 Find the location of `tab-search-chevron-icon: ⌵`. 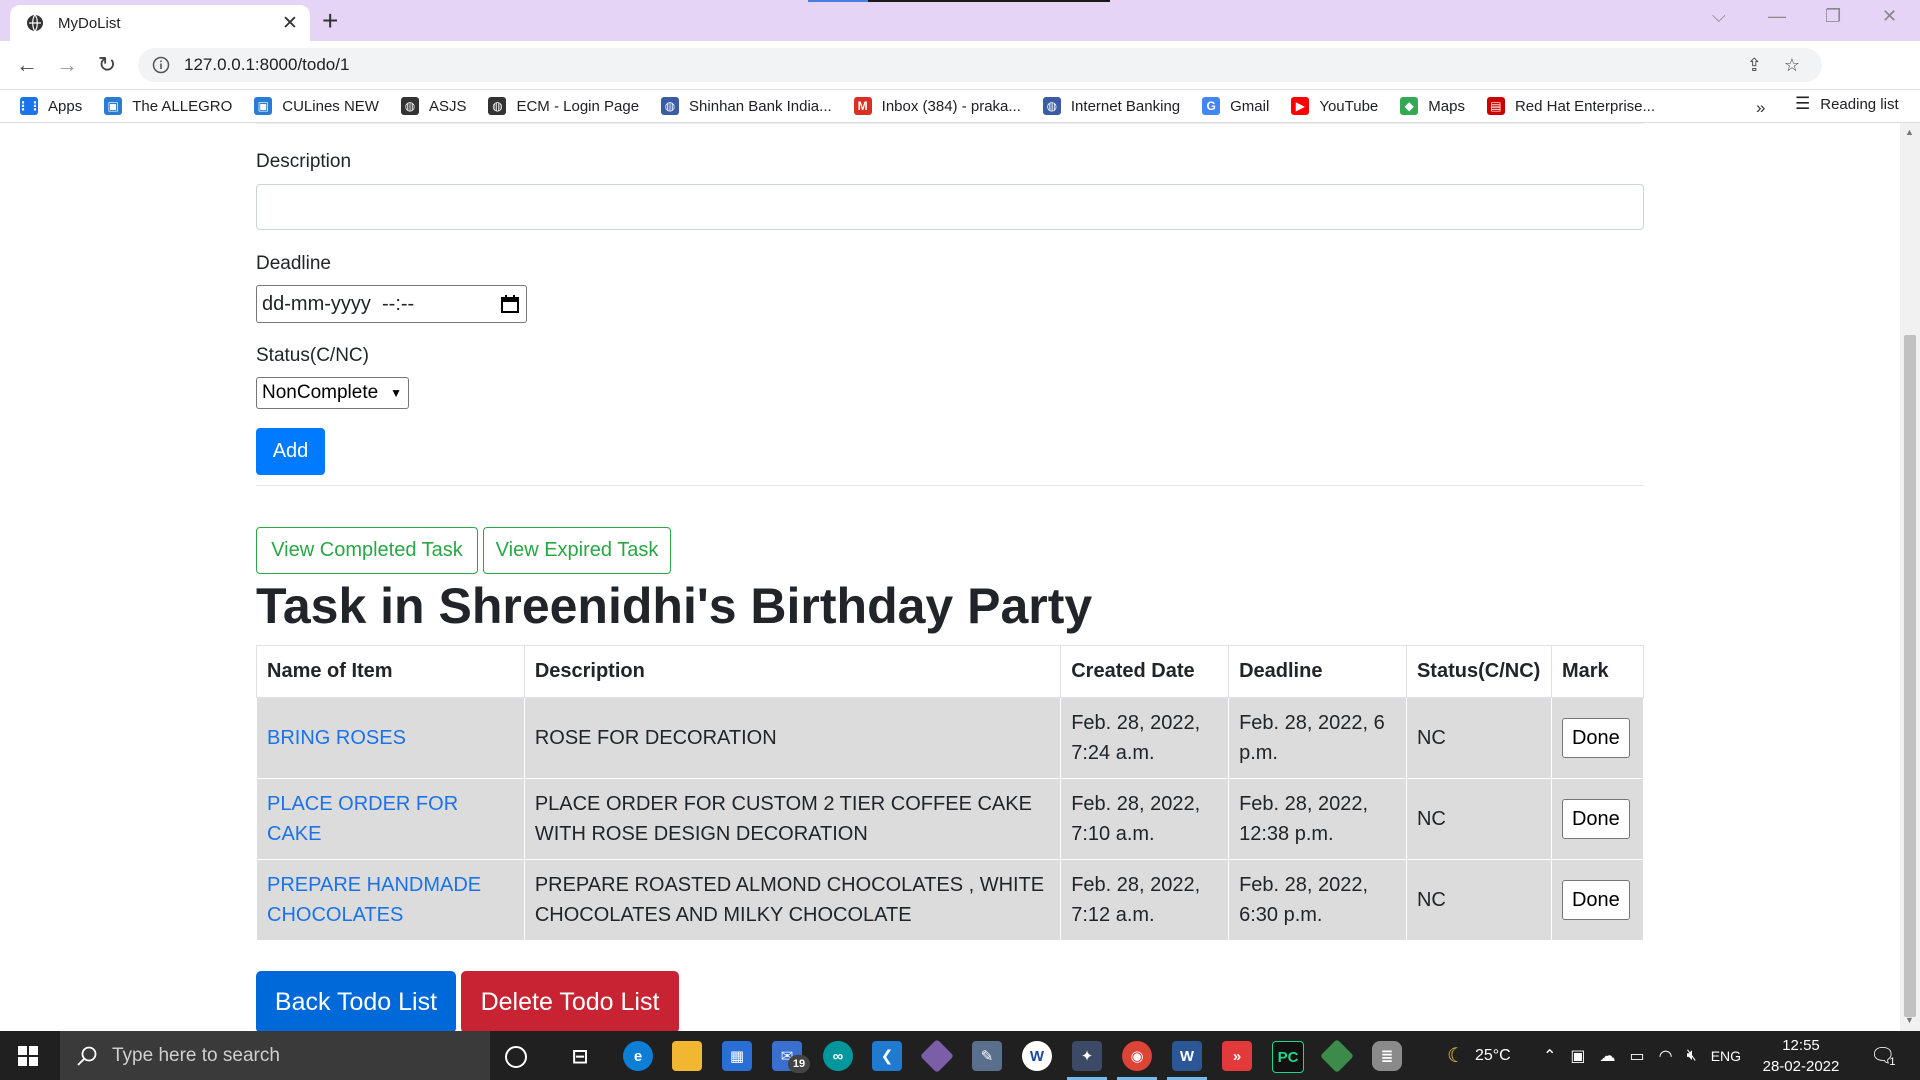

tab-search-chevron-icon: ⌵ is located at coordinates (1719, 16).